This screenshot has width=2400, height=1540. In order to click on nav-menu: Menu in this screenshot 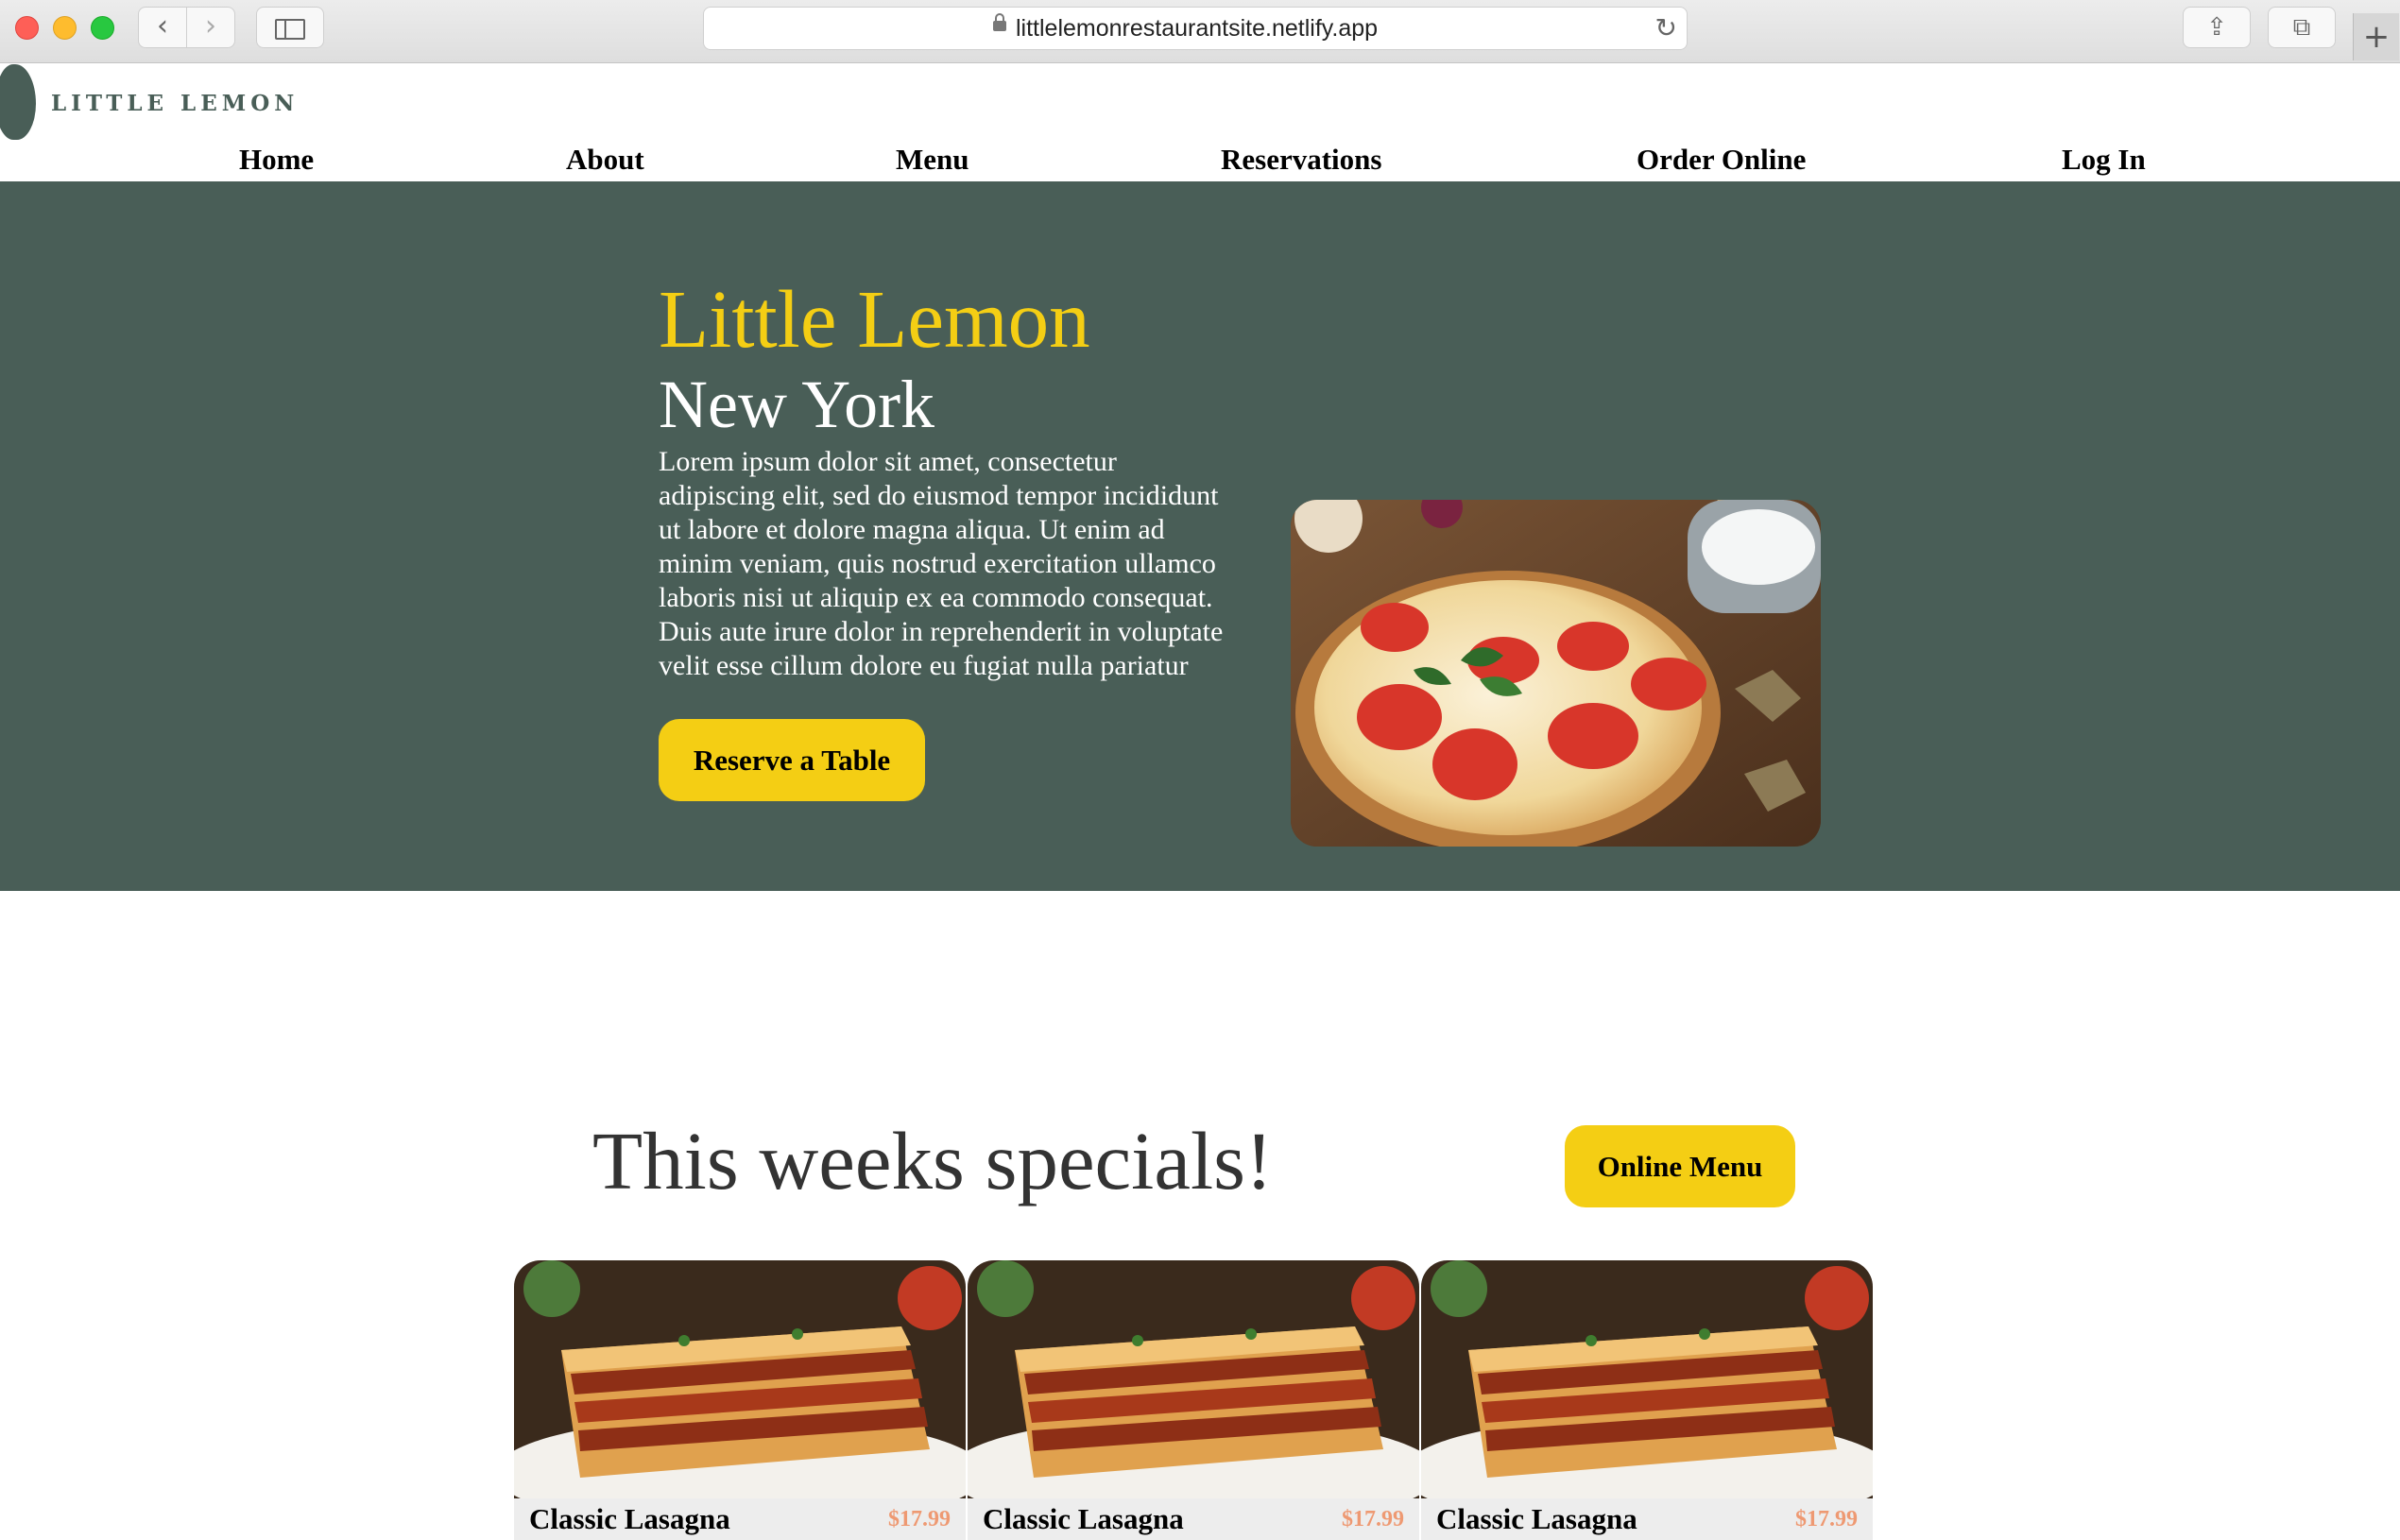, I will do `click(932, 160)`.